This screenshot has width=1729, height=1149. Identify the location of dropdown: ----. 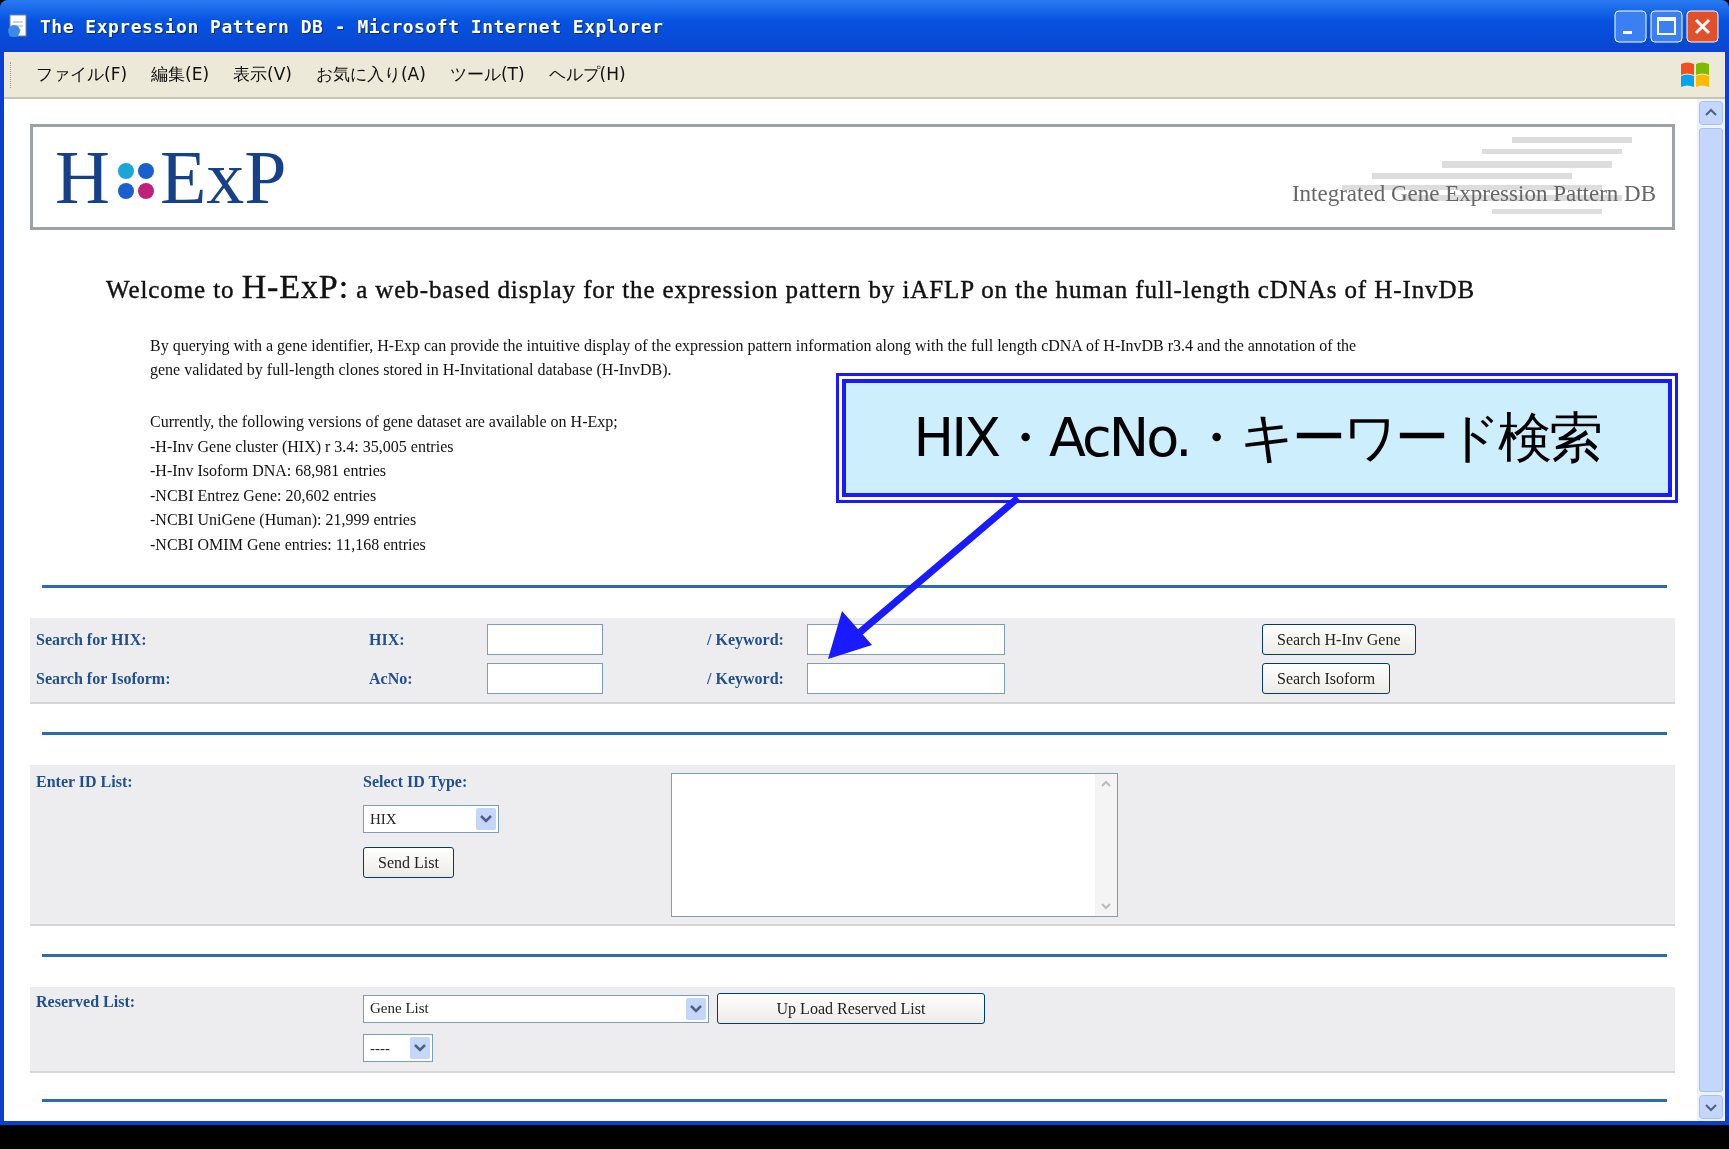
(398, 1048).